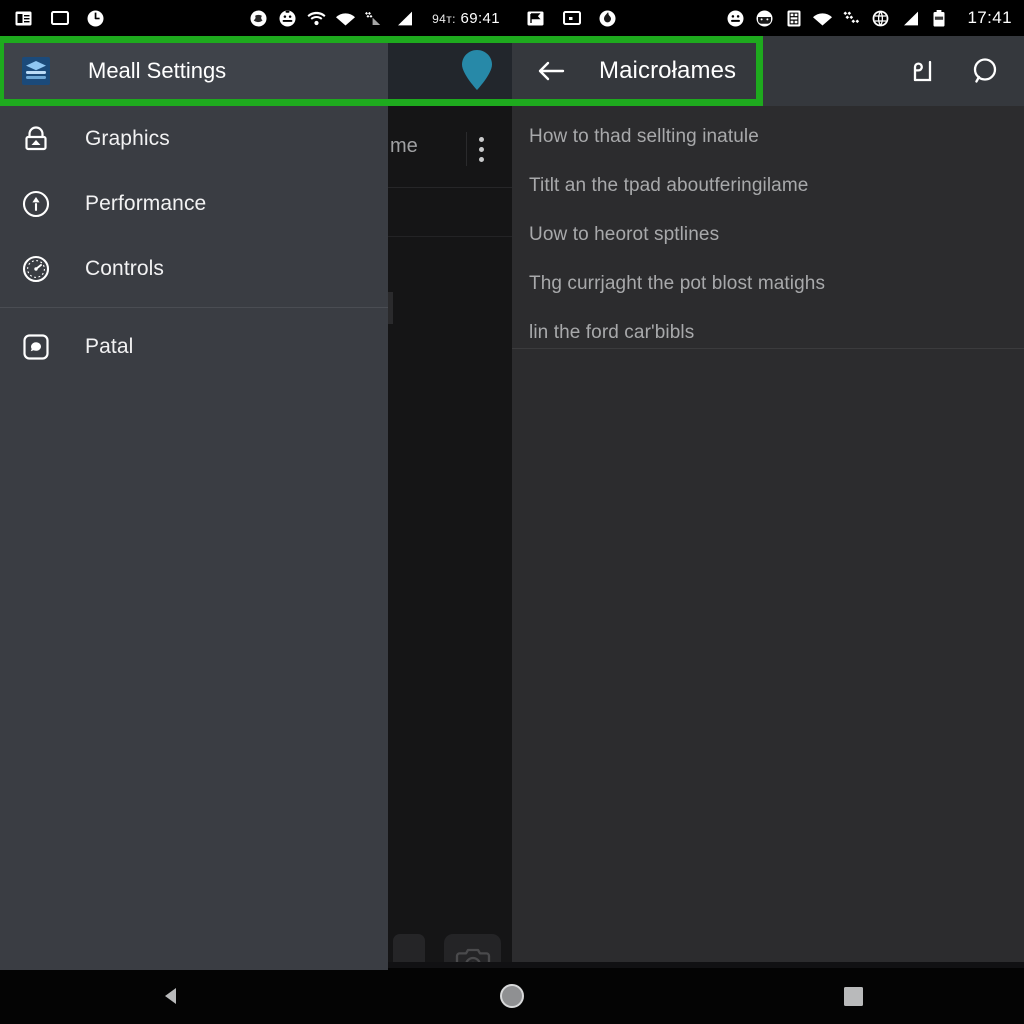 This screenshot has width=1024, height=1024. I want to click on recents-square-icon, so click(853, 996).